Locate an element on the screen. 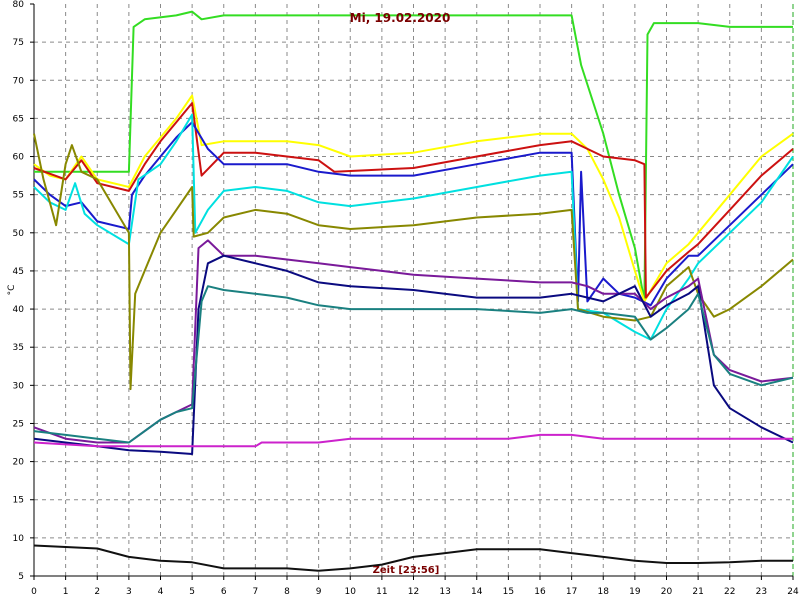 This screenshot has width=800, height=600. y-tick-label: 75 is located at coordinates (18, 43).